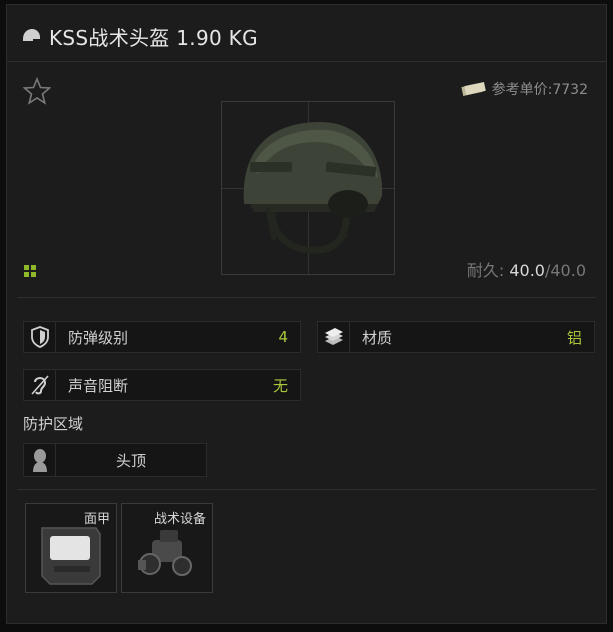  I want to click on slot-tactical-device: 战术设备, so click(167, 548).